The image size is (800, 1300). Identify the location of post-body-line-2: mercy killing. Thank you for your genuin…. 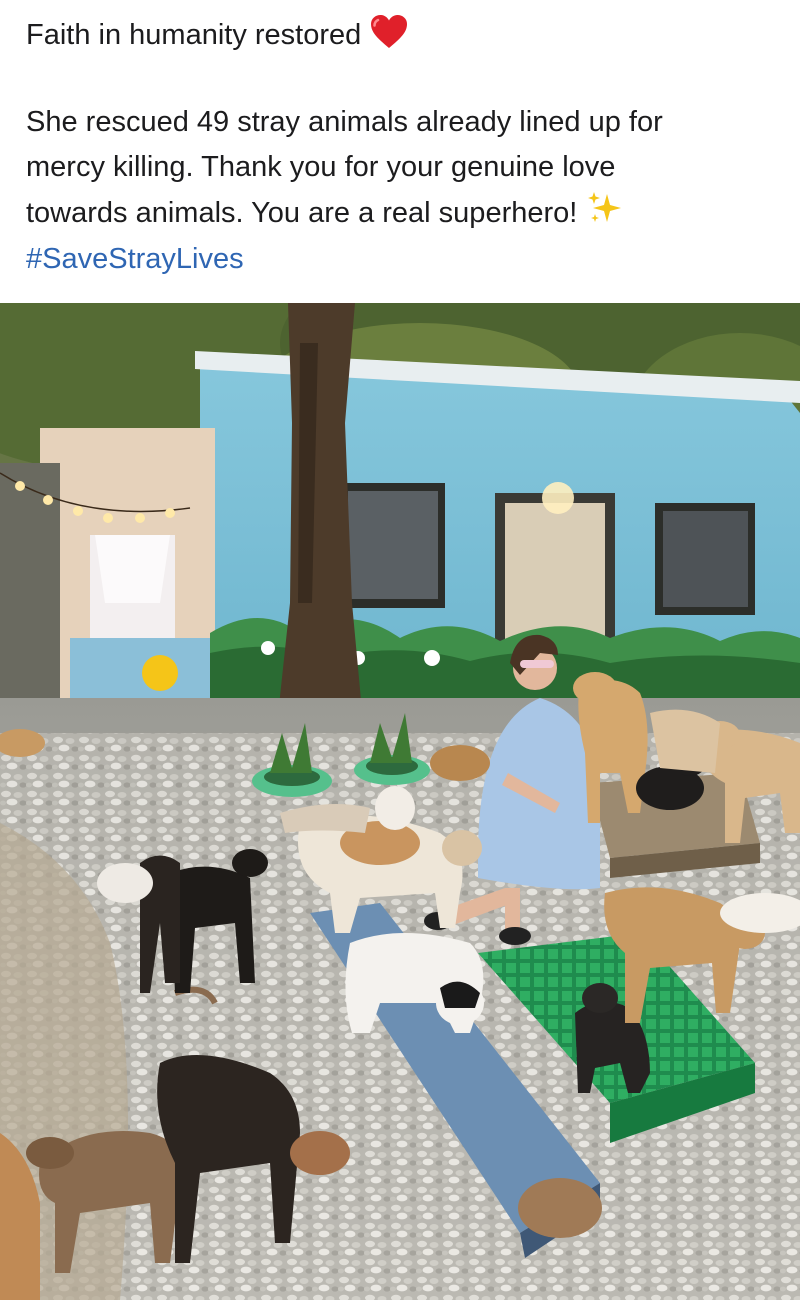
(321, 167).